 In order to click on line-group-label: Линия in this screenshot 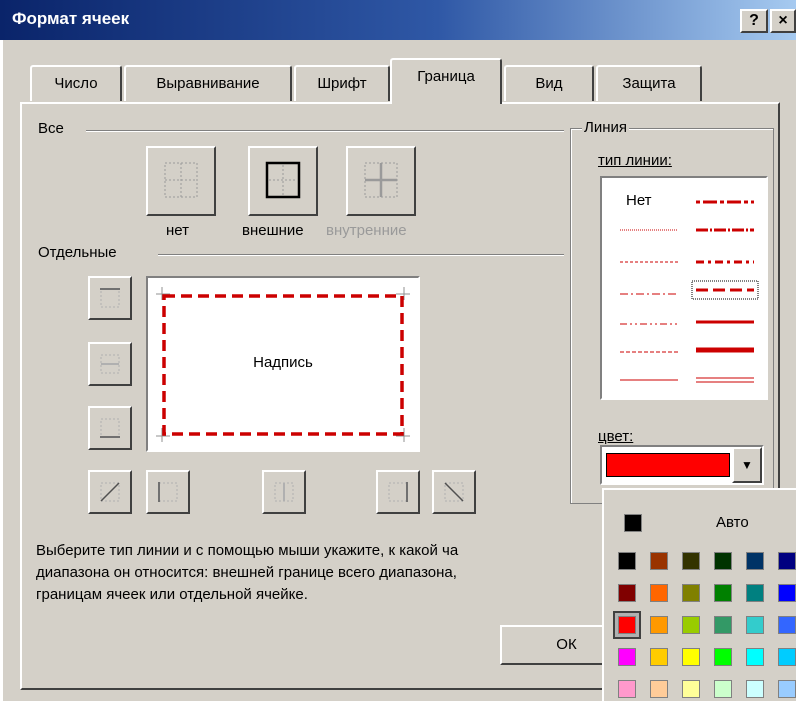, I will do `click(606, 127)`.